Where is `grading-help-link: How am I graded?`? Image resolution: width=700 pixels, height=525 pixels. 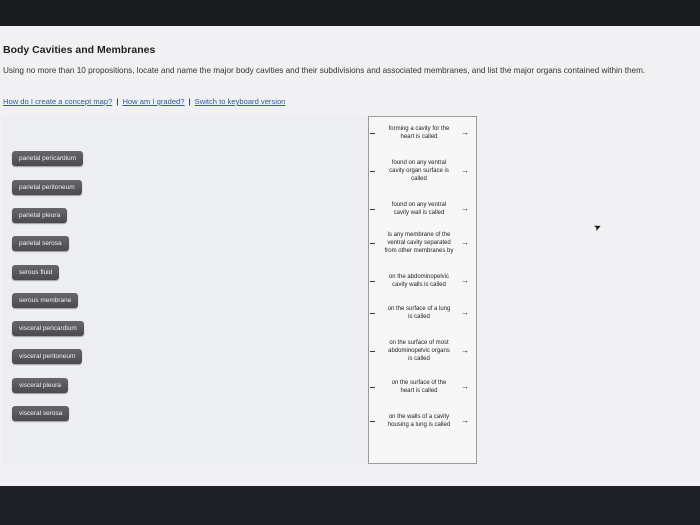
grading-help-link: How am I graded? is located at coordinates (153, 101).